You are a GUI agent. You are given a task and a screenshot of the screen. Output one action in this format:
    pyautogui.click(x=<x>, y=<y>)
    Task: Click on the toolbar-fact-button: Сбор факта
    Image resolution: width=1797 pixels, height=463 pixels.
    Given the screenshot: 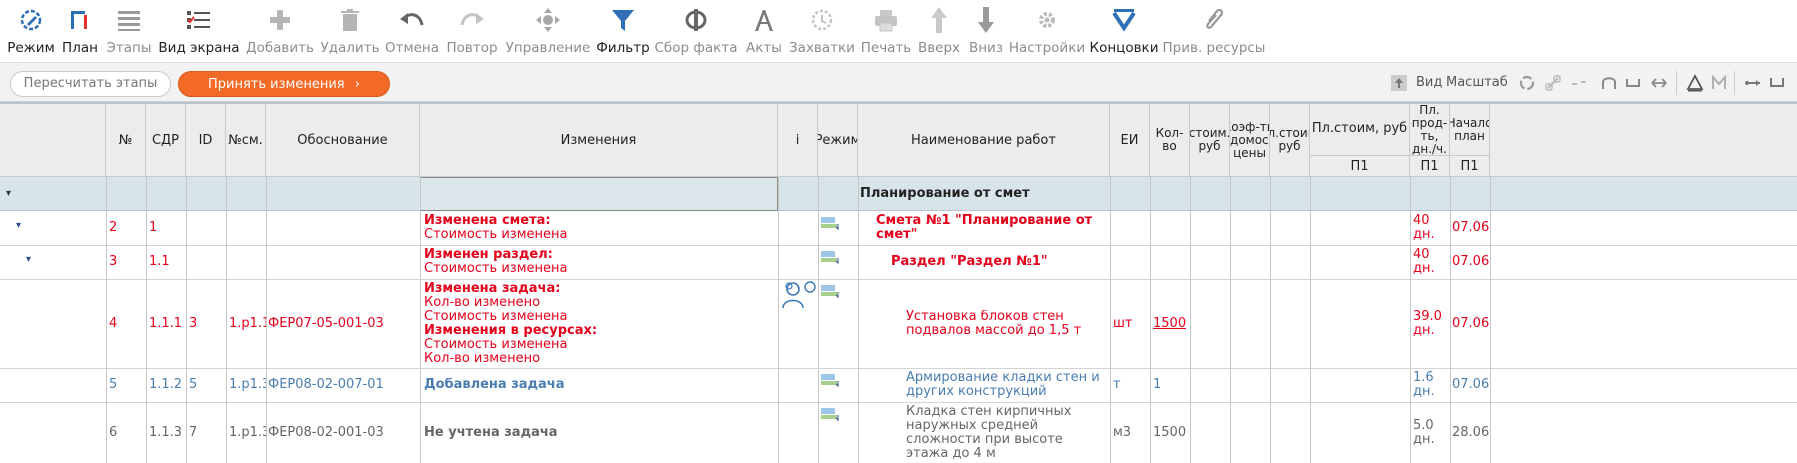 What is the action you would take?
    pyautogui.click(x=696, y=31)
    